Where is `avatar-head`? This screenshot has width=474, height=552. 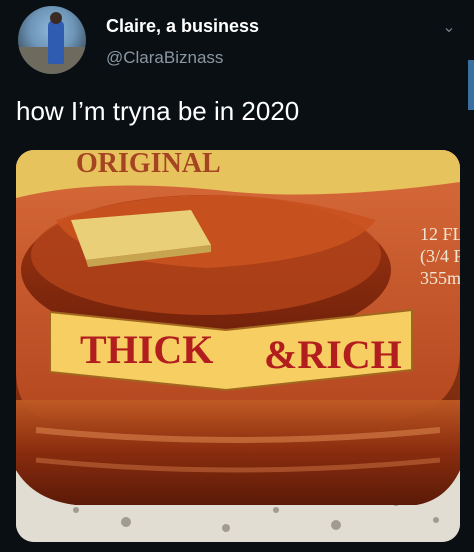
avatar-head is located at coordinates (56, 18).